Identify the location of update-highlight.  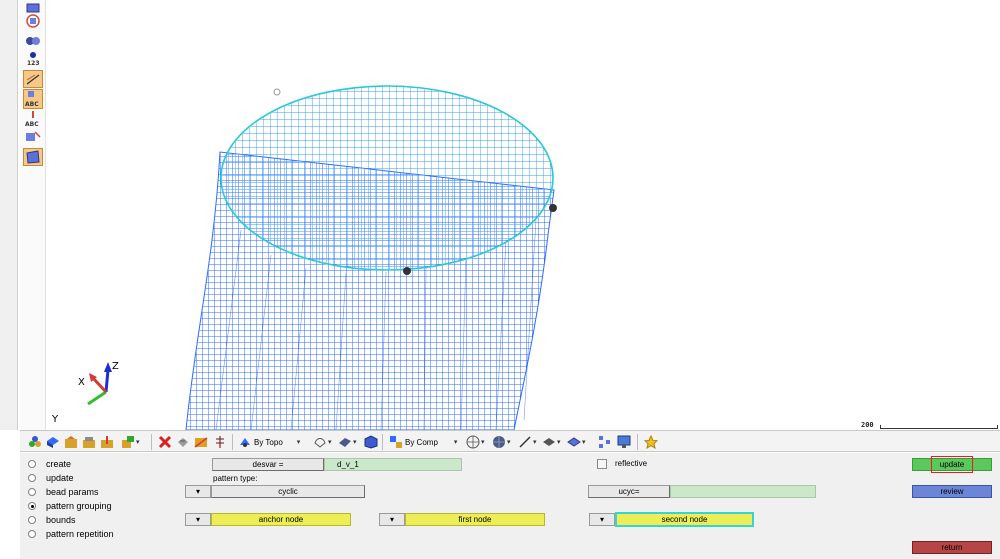
(952, 464).